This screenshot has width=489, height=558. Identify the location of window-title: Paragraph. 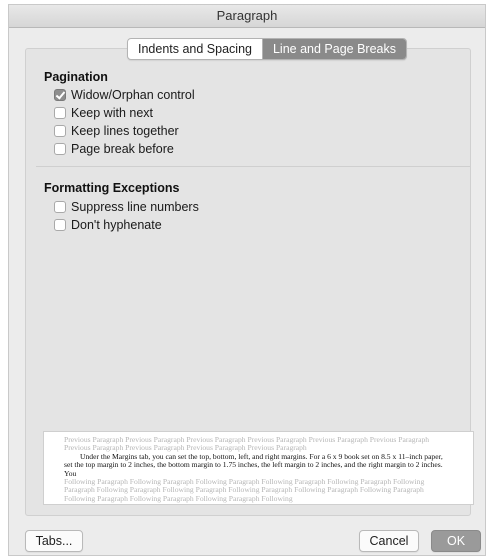
(247, 16).